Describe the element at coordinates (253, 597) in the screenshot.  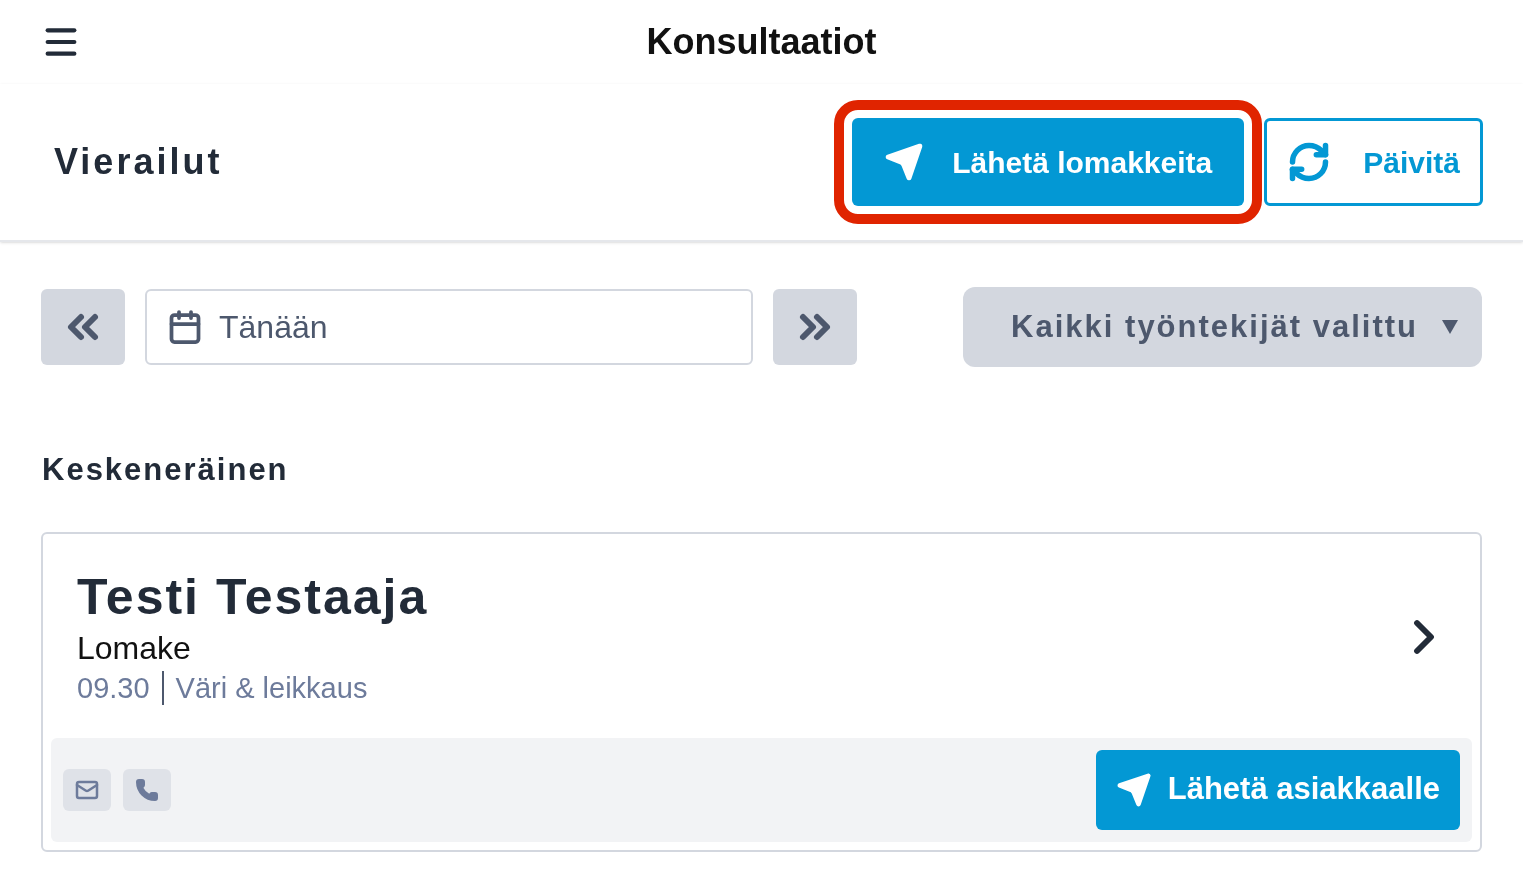
I see `client-name: Testi Testaaja` at that location.